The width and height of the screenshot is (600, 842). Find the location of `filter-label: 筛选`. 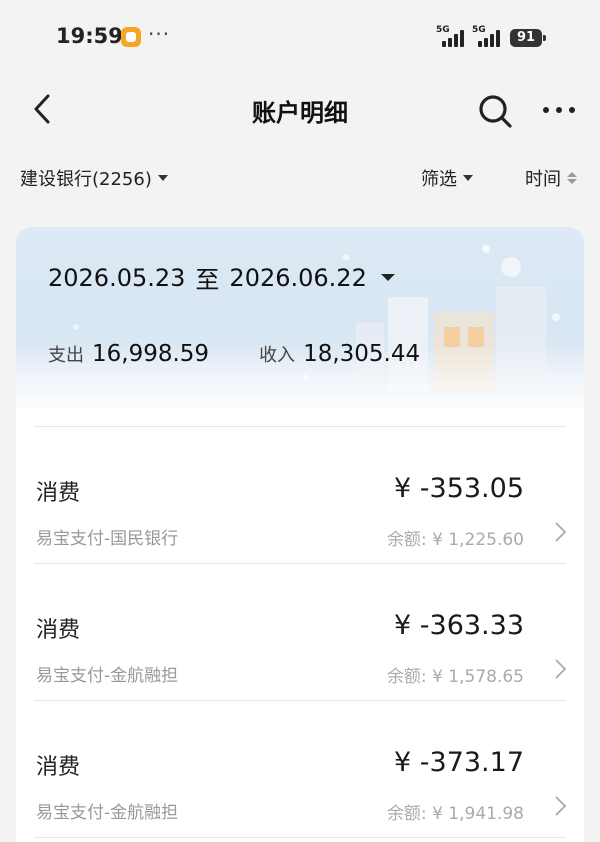

filter-label: 筛选 is located at coordinates (439, 179).